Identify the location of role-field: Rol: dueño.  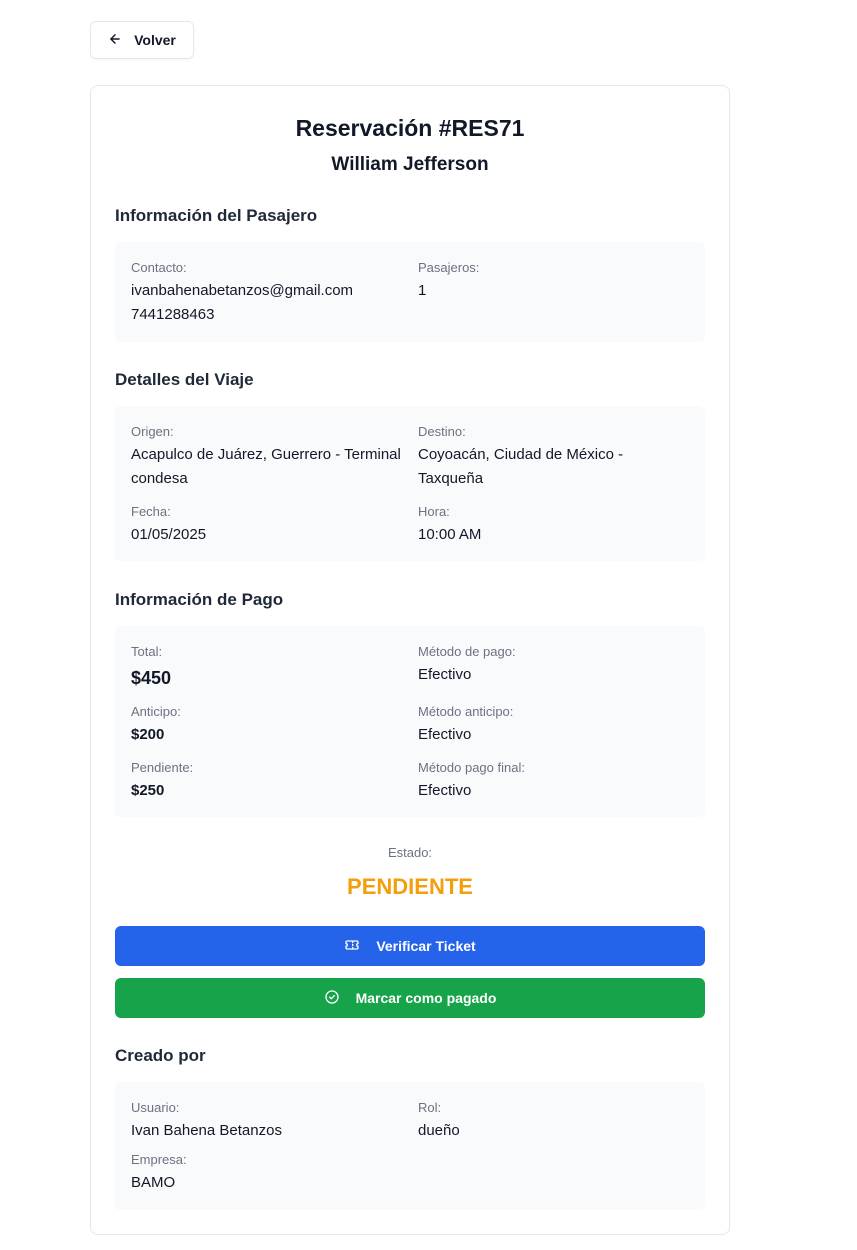
(553, 1121).